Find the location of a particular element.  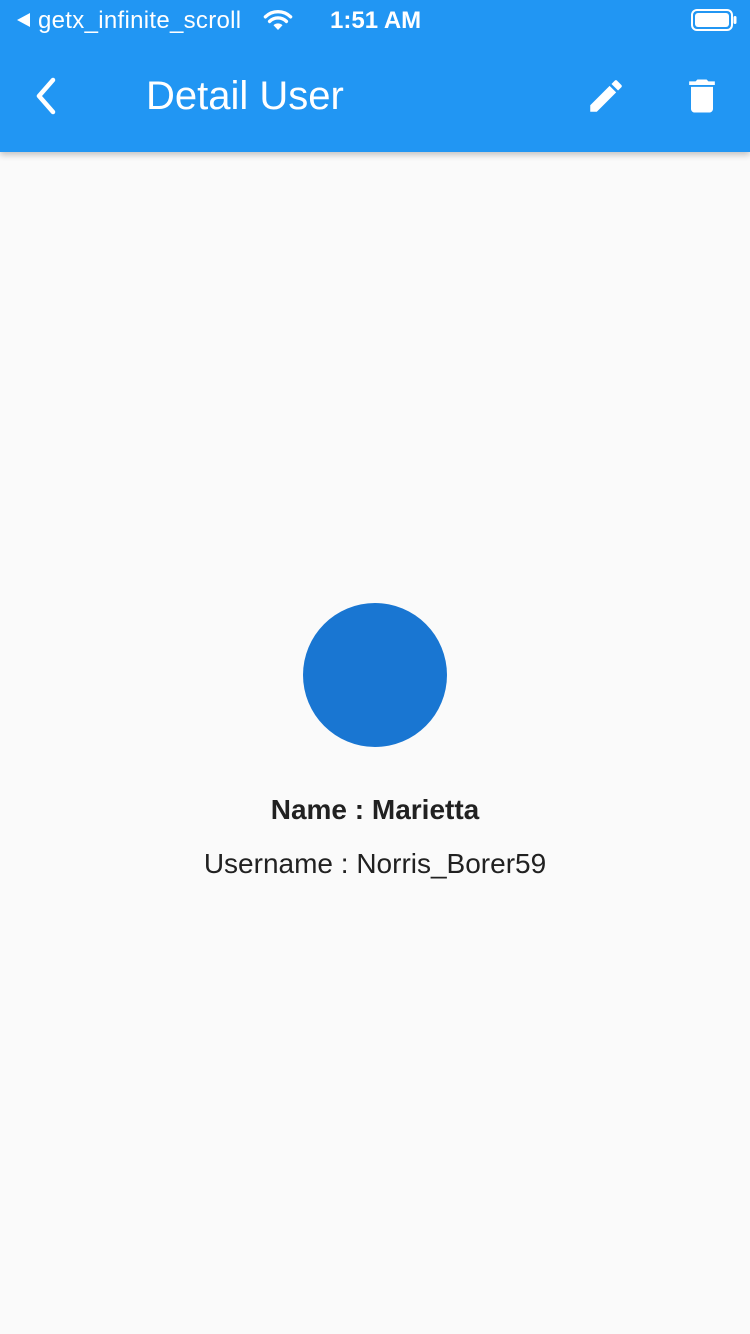

battery-icon is located at coordinates (714, 20).